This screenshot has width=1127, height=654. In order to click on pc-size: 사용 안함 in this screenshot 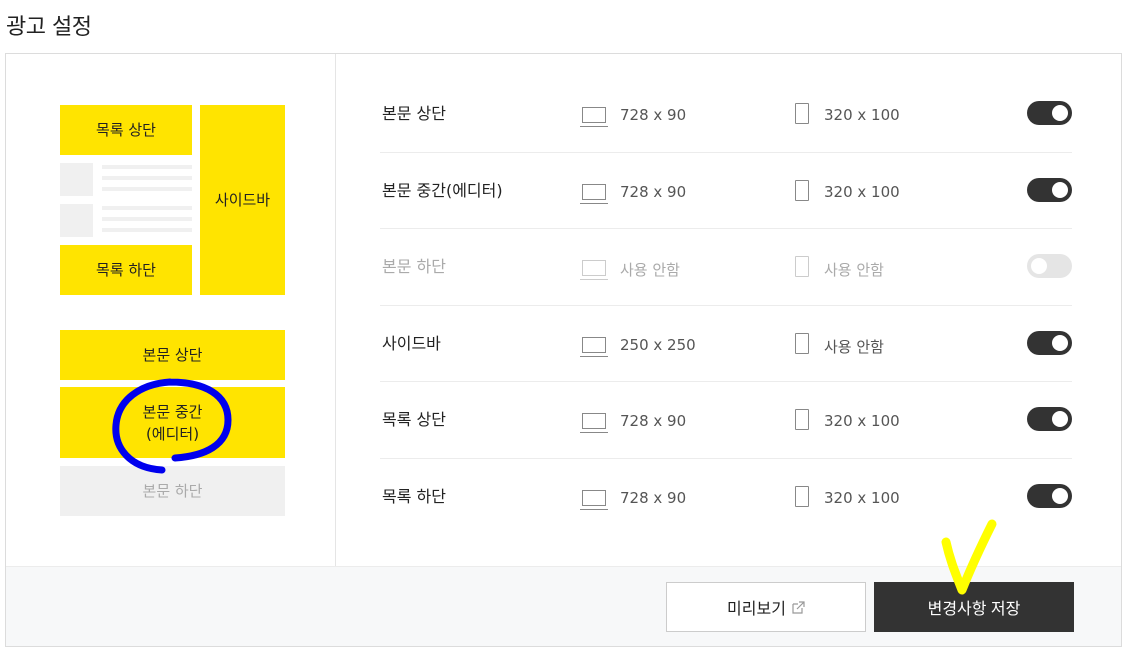, I will do `click(650, 270)`.